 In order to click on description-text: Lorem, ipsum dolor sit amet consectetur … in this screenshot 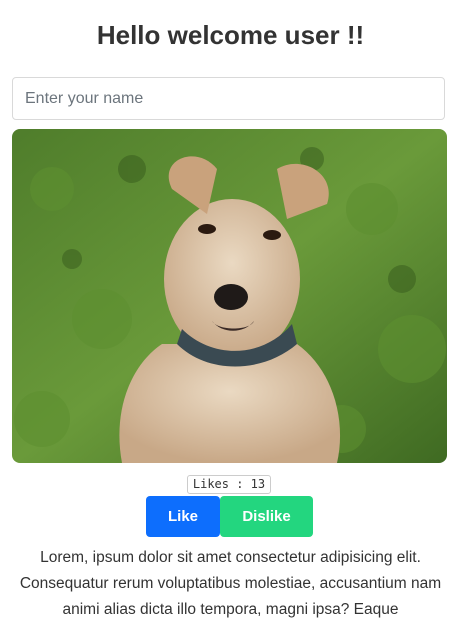, I will do `click(230, 583)`.